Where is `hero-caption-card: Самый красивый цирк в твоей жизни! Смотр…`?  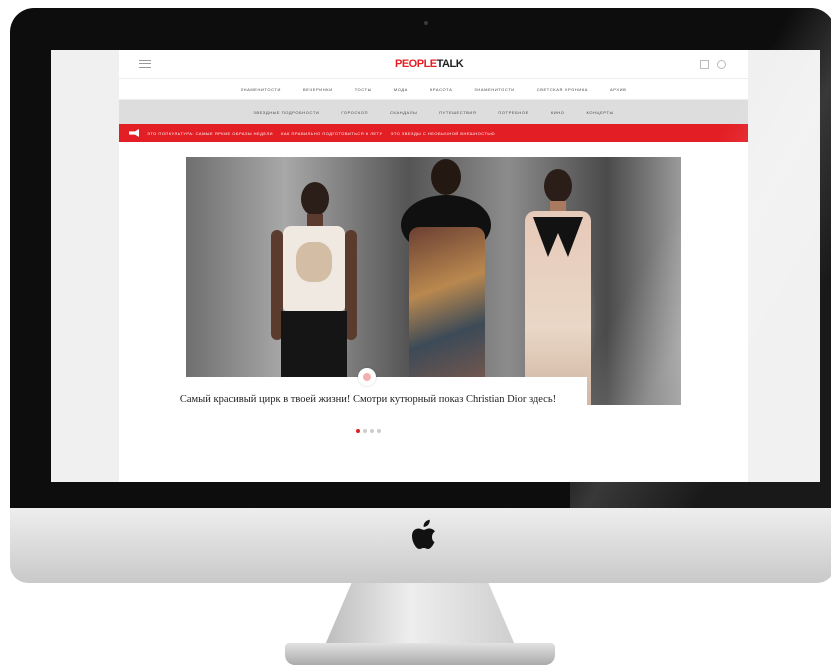 hero-caption-card: Самый красивый цирк в твоей жизни! Смотр… is located at coordinates (368, 404).